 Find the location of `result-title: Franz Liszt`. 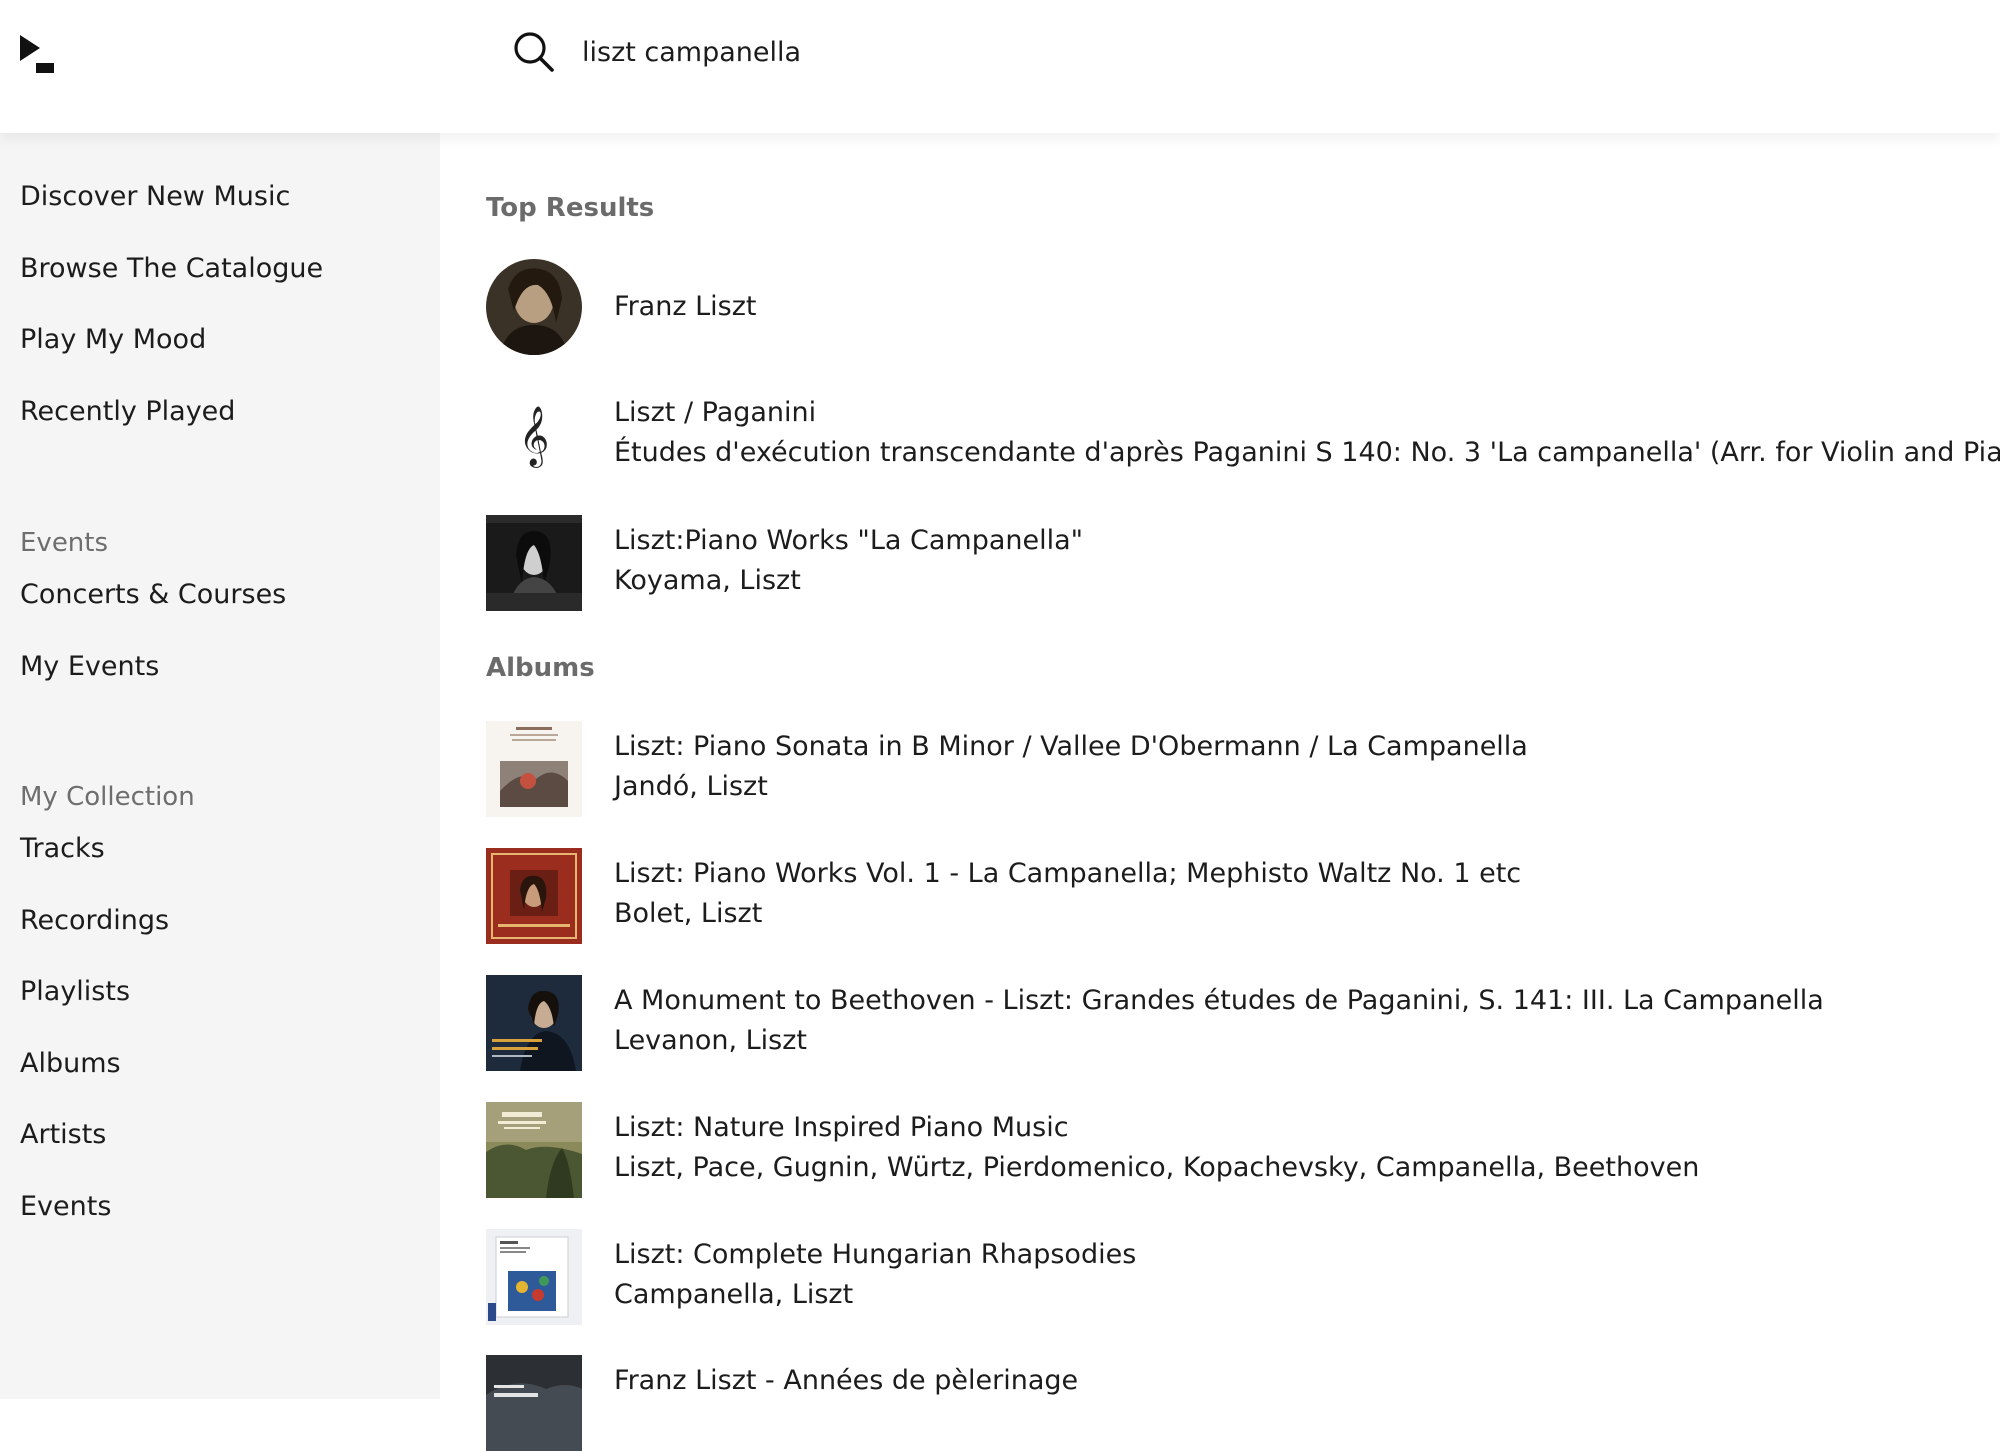

result-title: Franz Liszt is located at coordinates (685, 306).